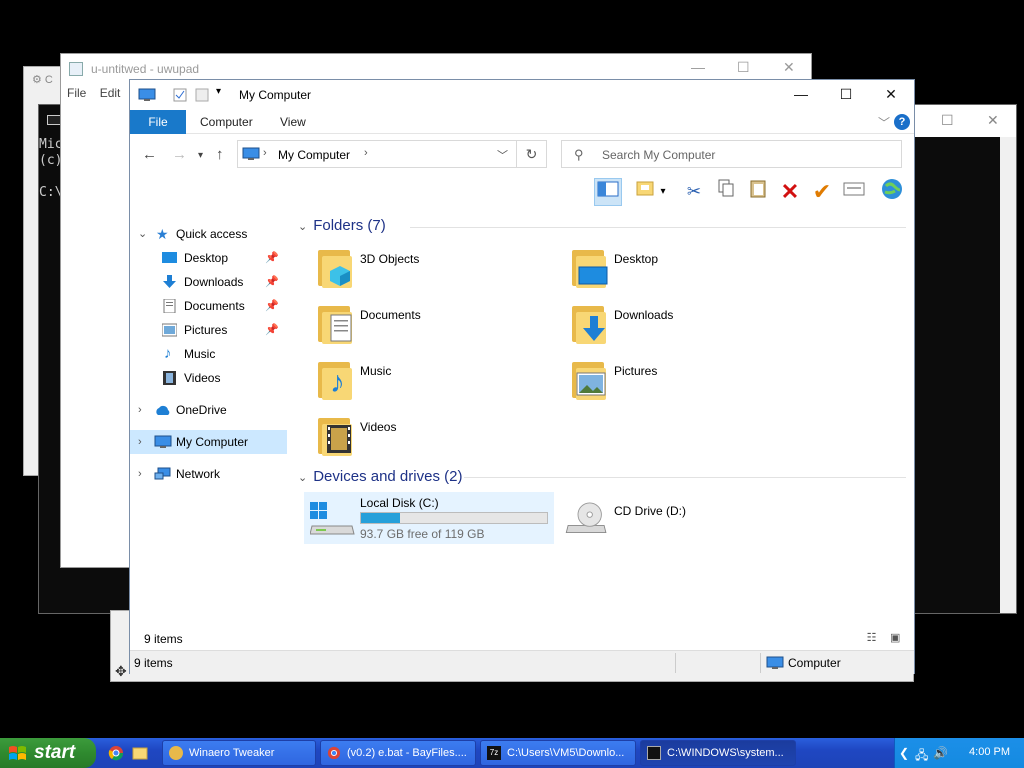 The width and height of the screenshot is (1024, 768). What do you see at coordinates (251, 153) in the screenshot?
I see `computer-icon` at bounding box center [251, 153].